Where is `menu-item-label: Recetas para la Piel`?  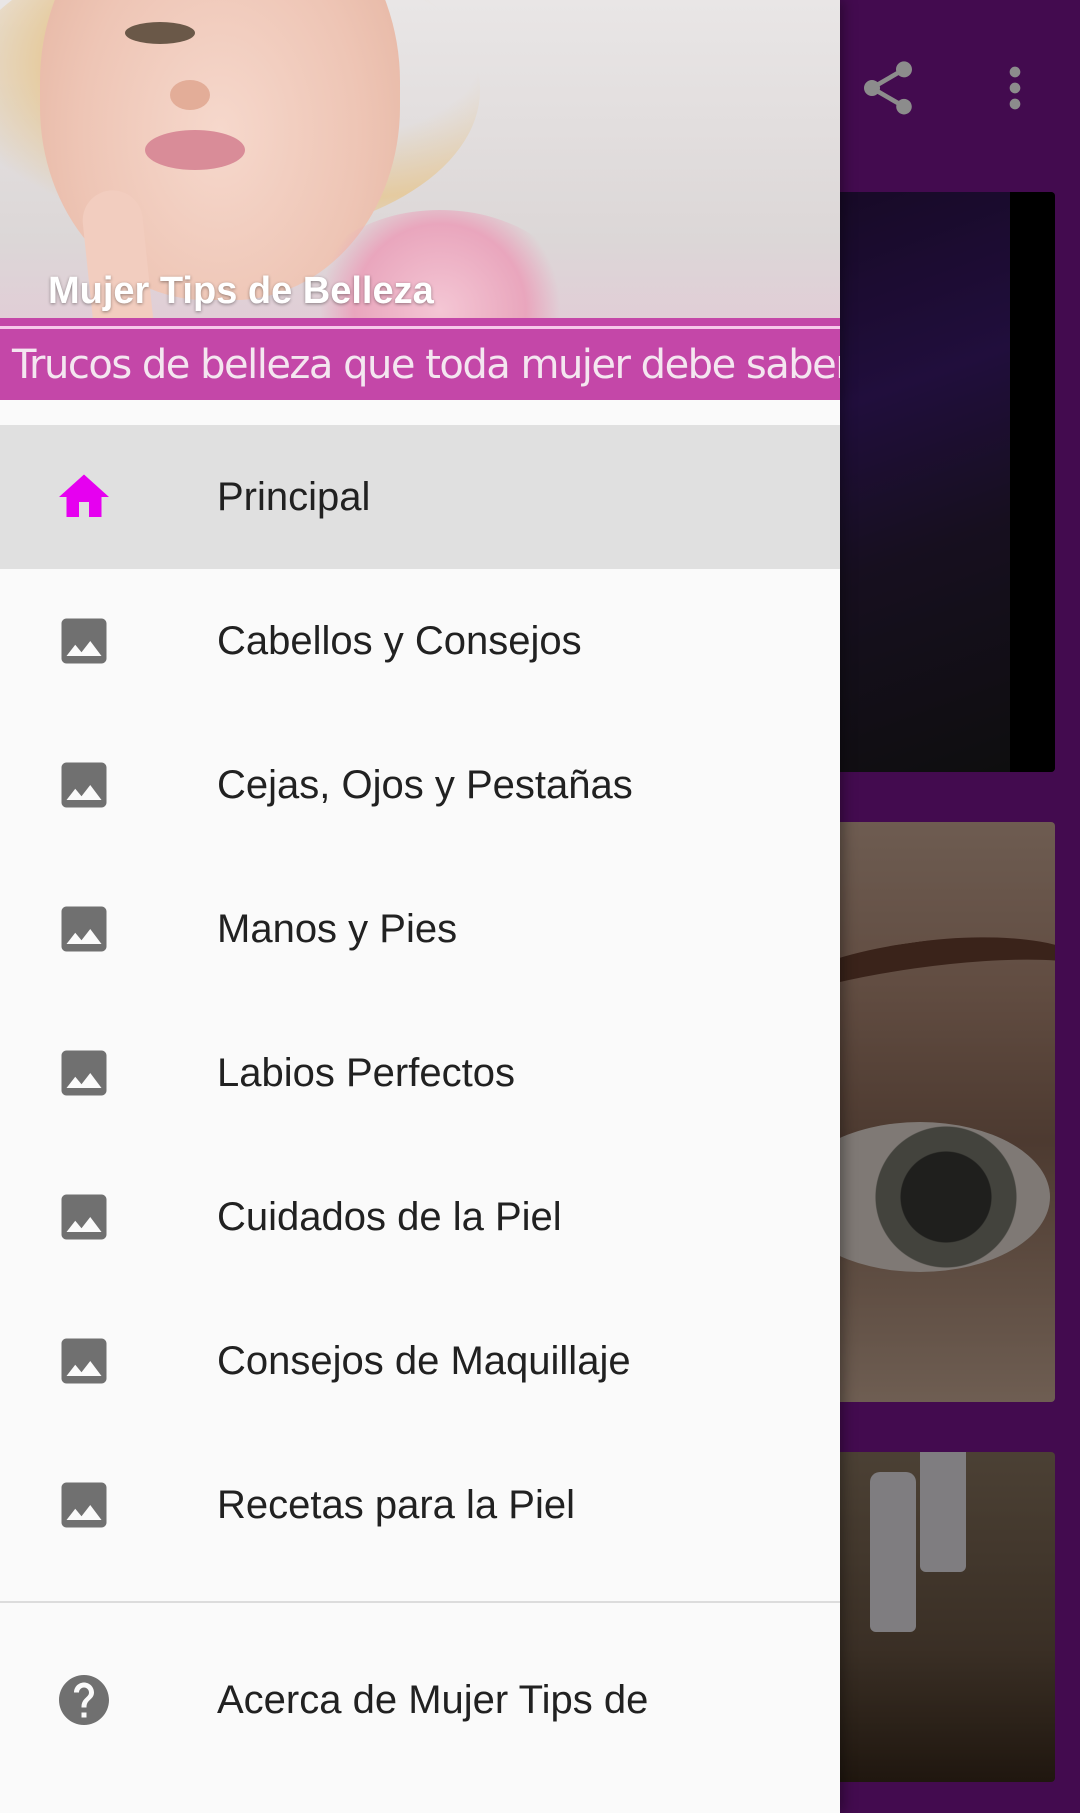 menu-item-label: Recetas para la Piel is located at coordinates (396, 1504).